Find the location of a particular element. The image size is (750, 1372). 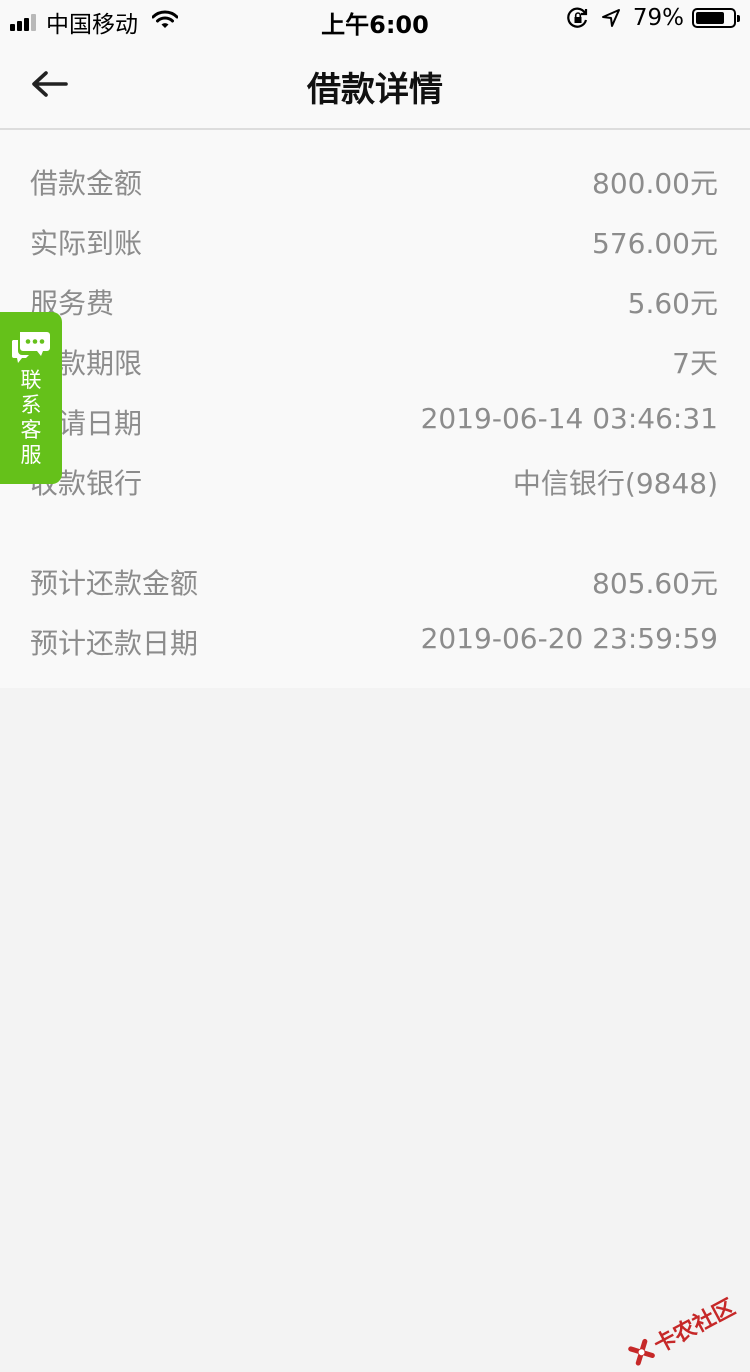

watermark: 卡农社区 is located at coordinates (682, 1331).